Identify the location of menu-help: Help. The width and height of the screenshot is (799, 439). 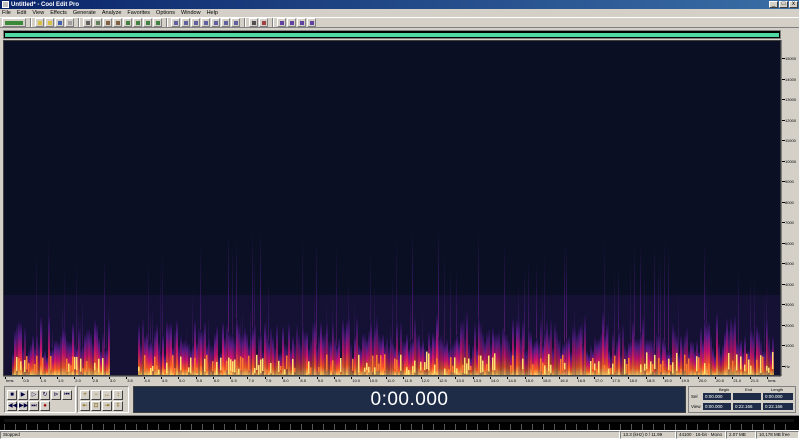
(212, 13).